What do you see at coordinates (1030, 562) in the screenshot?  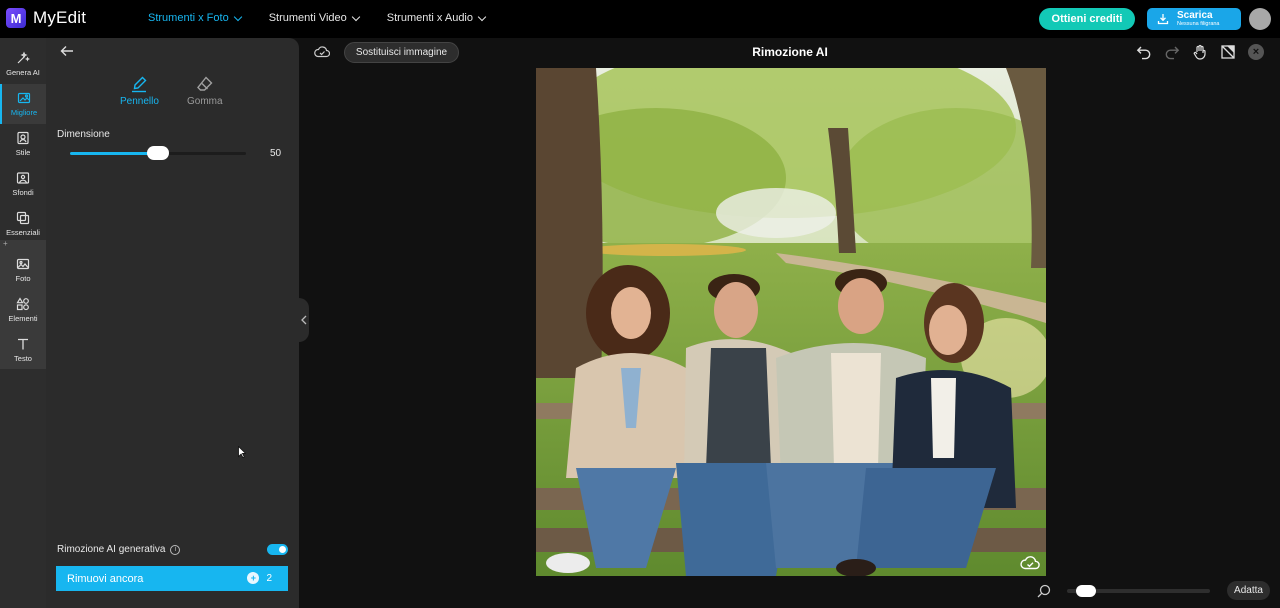 I see `cloud-sync-icon` at bounding box center [1030, 562].